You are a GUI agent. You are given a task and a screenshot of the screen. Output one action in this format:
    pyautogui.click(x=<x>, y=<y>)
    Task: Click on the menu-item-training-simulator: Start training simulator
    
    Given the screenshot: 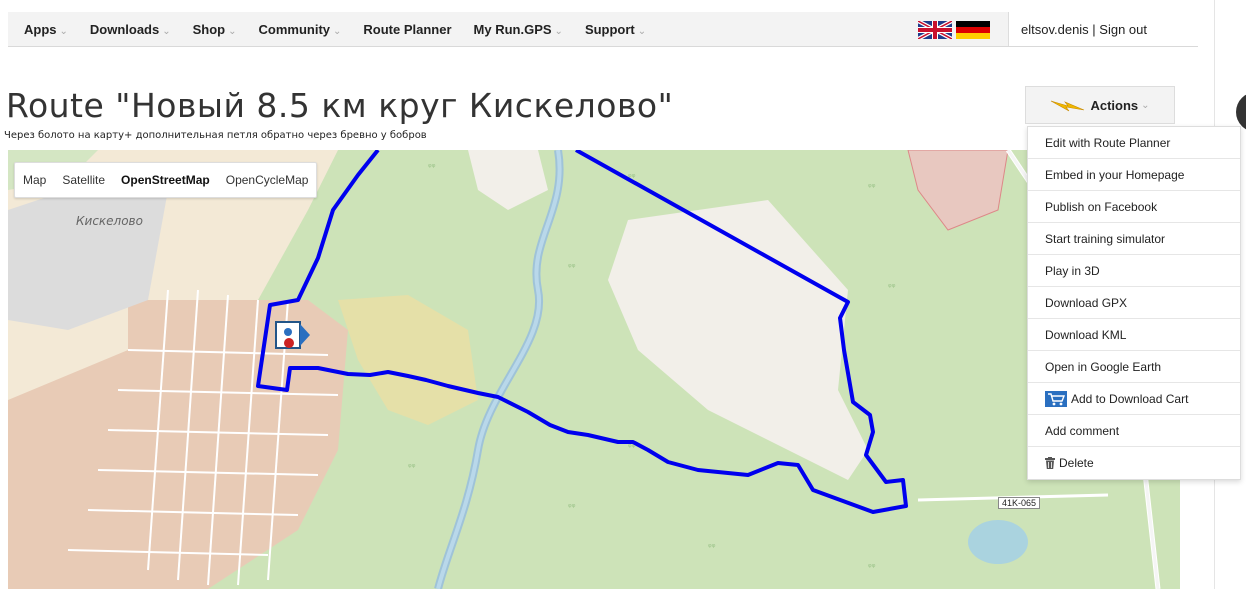 What is the action you would take?
    pyautogui.click(x=1134, y=239)
    